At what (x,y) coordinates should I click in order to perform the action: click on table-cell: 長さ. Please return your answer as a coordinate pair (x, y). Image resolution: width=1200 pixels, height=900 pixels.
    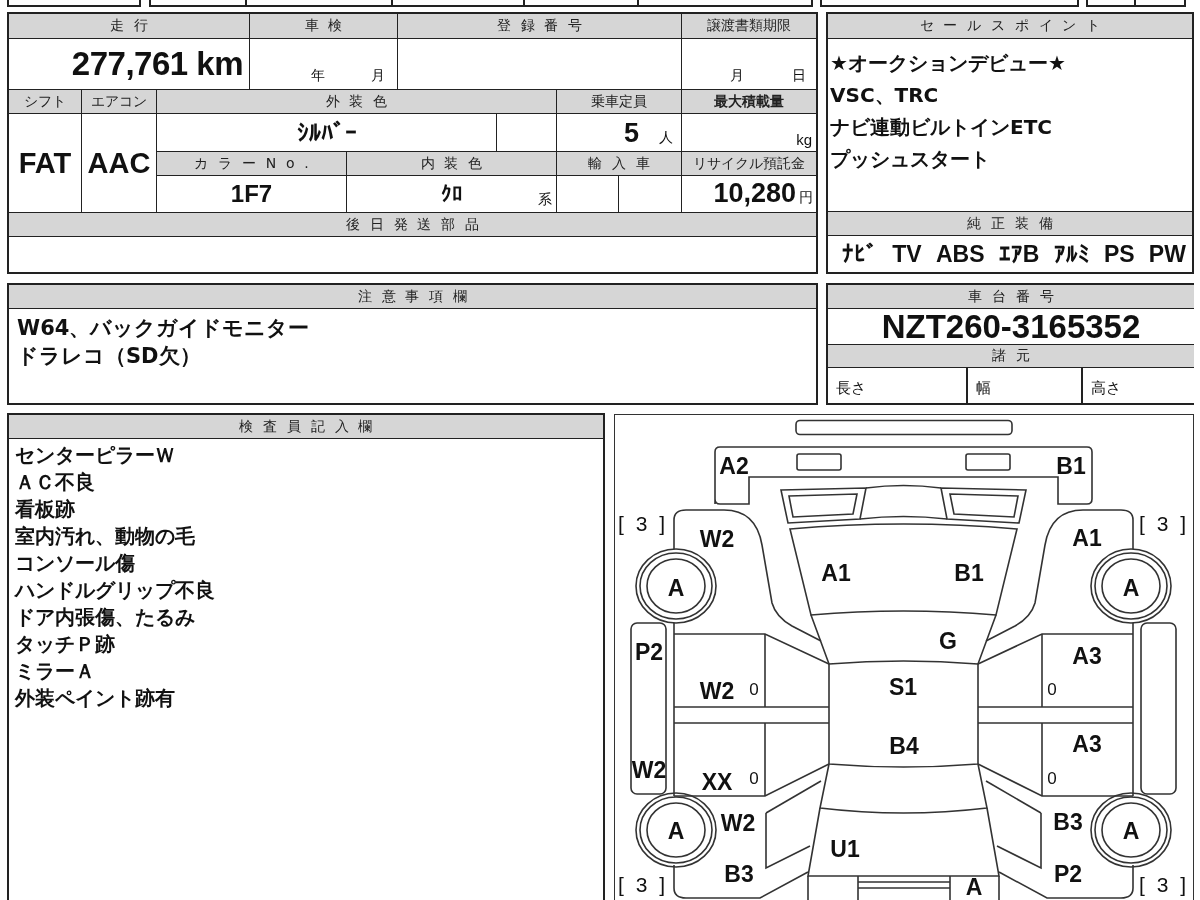
    Looking at the image, I should click on (897, 385).